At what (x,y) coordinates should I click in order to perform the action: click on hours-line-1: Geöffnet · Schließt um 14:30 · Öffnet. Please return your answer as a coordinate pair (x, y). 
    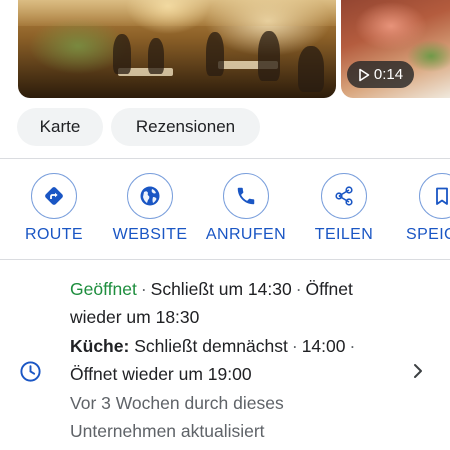
    Looking at the image, I should click on (211, 289).